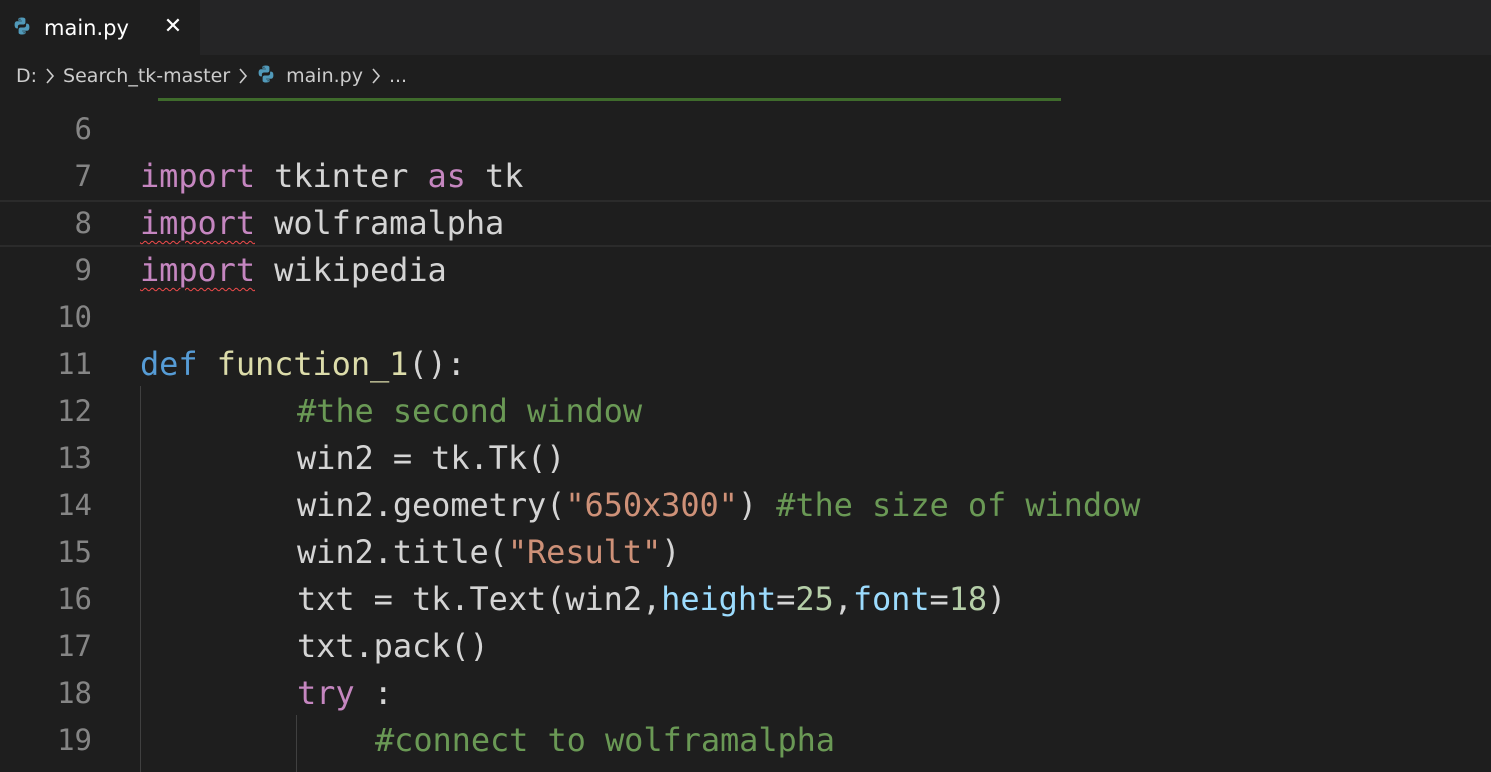  Describe the element at coordinates (341, 176) in the screenshot. I see `code-token: tkinter` at that location.